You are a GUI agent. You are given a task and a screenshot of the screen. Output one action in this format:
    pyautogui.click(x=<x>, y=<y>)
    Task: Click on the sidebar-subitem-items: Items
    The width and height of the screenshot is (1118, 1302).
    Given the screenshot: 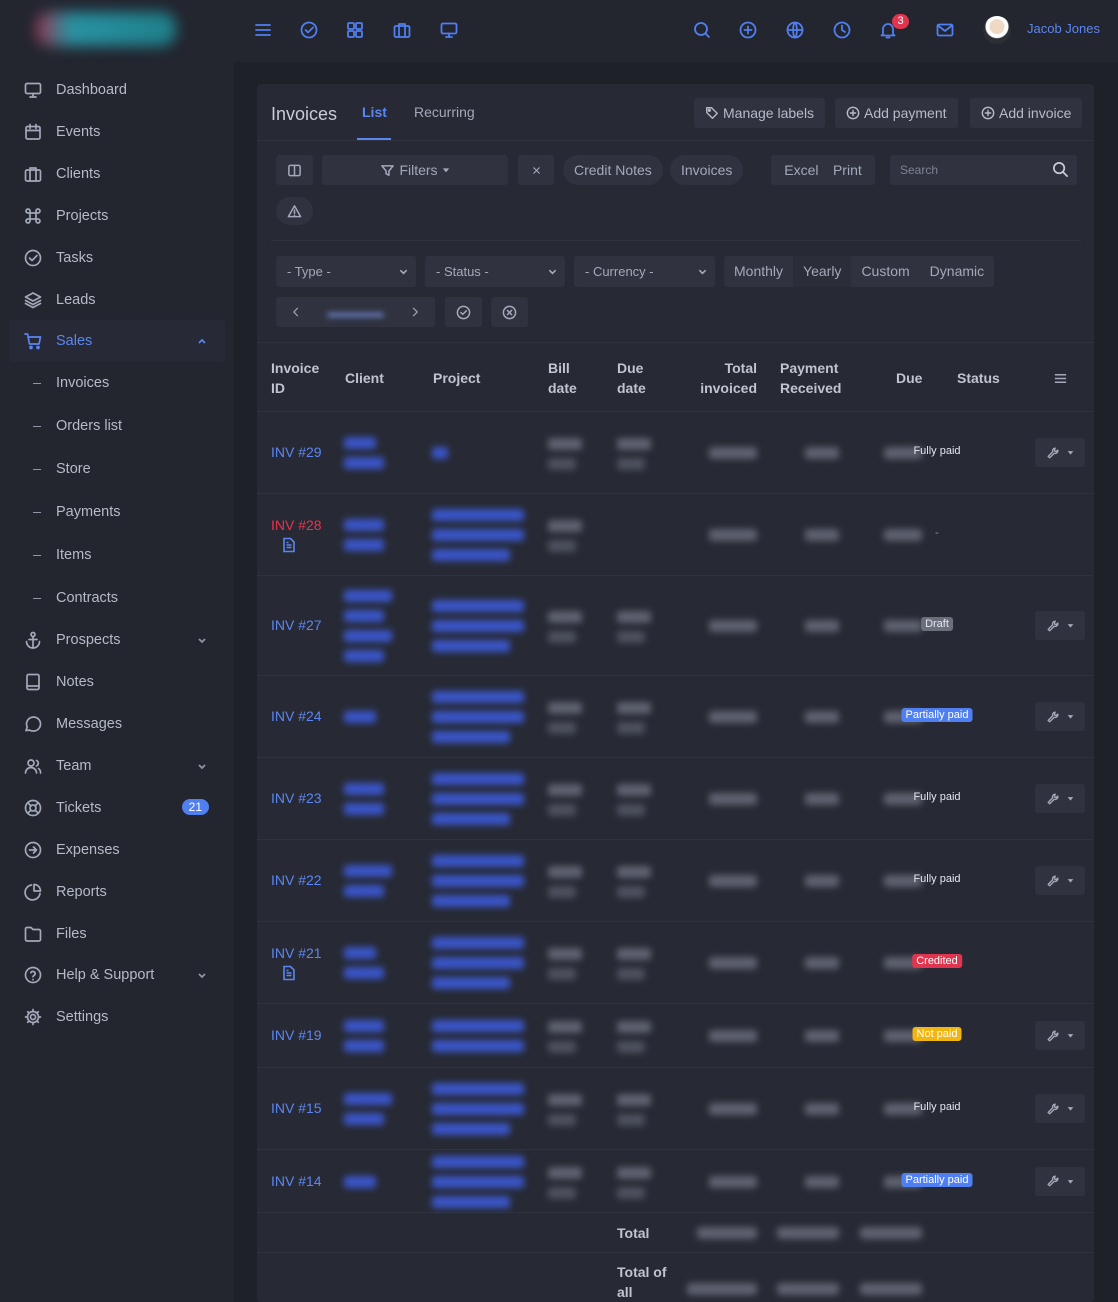 What is the action you would take?
    pyautogui.click(x=62, y=555)
    